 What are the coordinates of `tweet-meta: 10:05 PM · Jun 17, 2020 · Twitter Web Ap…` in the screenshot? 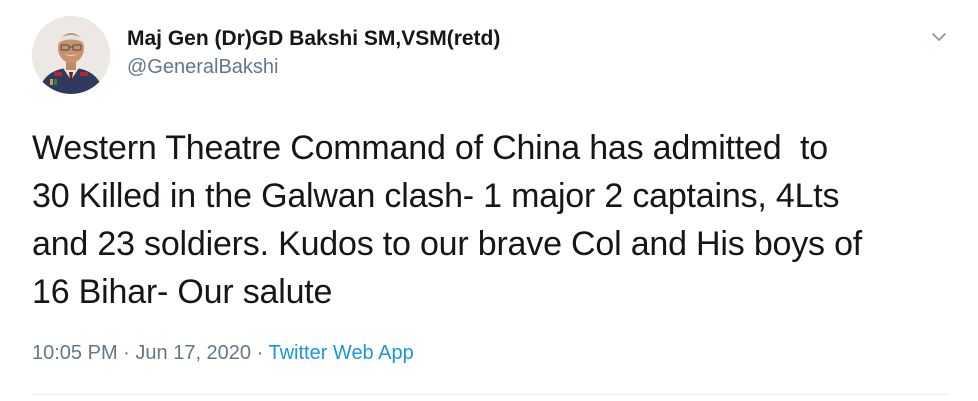 It's located at (223, 353).